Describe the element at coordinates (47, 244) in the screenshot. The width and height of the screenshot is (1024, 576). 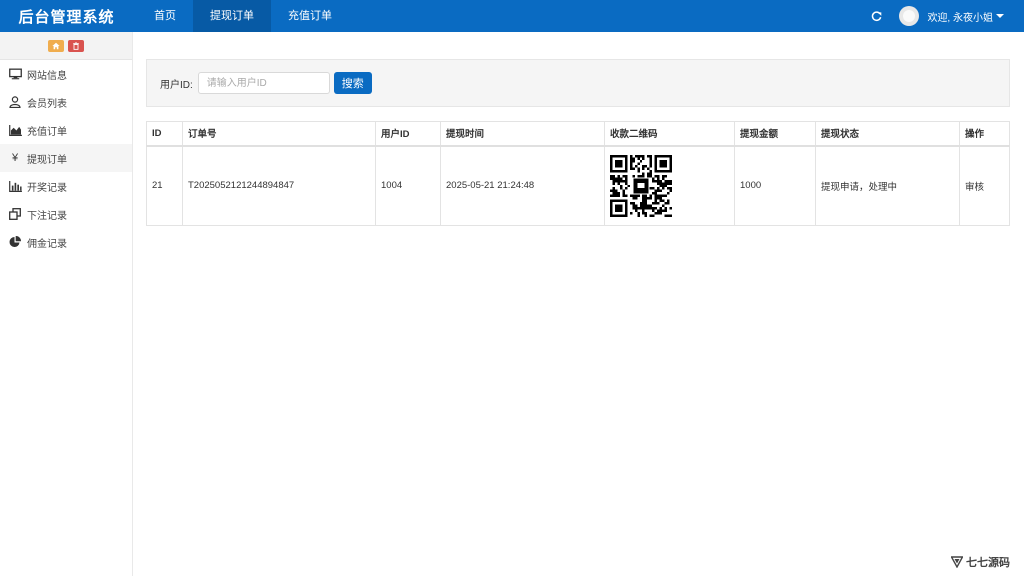
I see `sidebar-item-label: 佣金记录` at that location.